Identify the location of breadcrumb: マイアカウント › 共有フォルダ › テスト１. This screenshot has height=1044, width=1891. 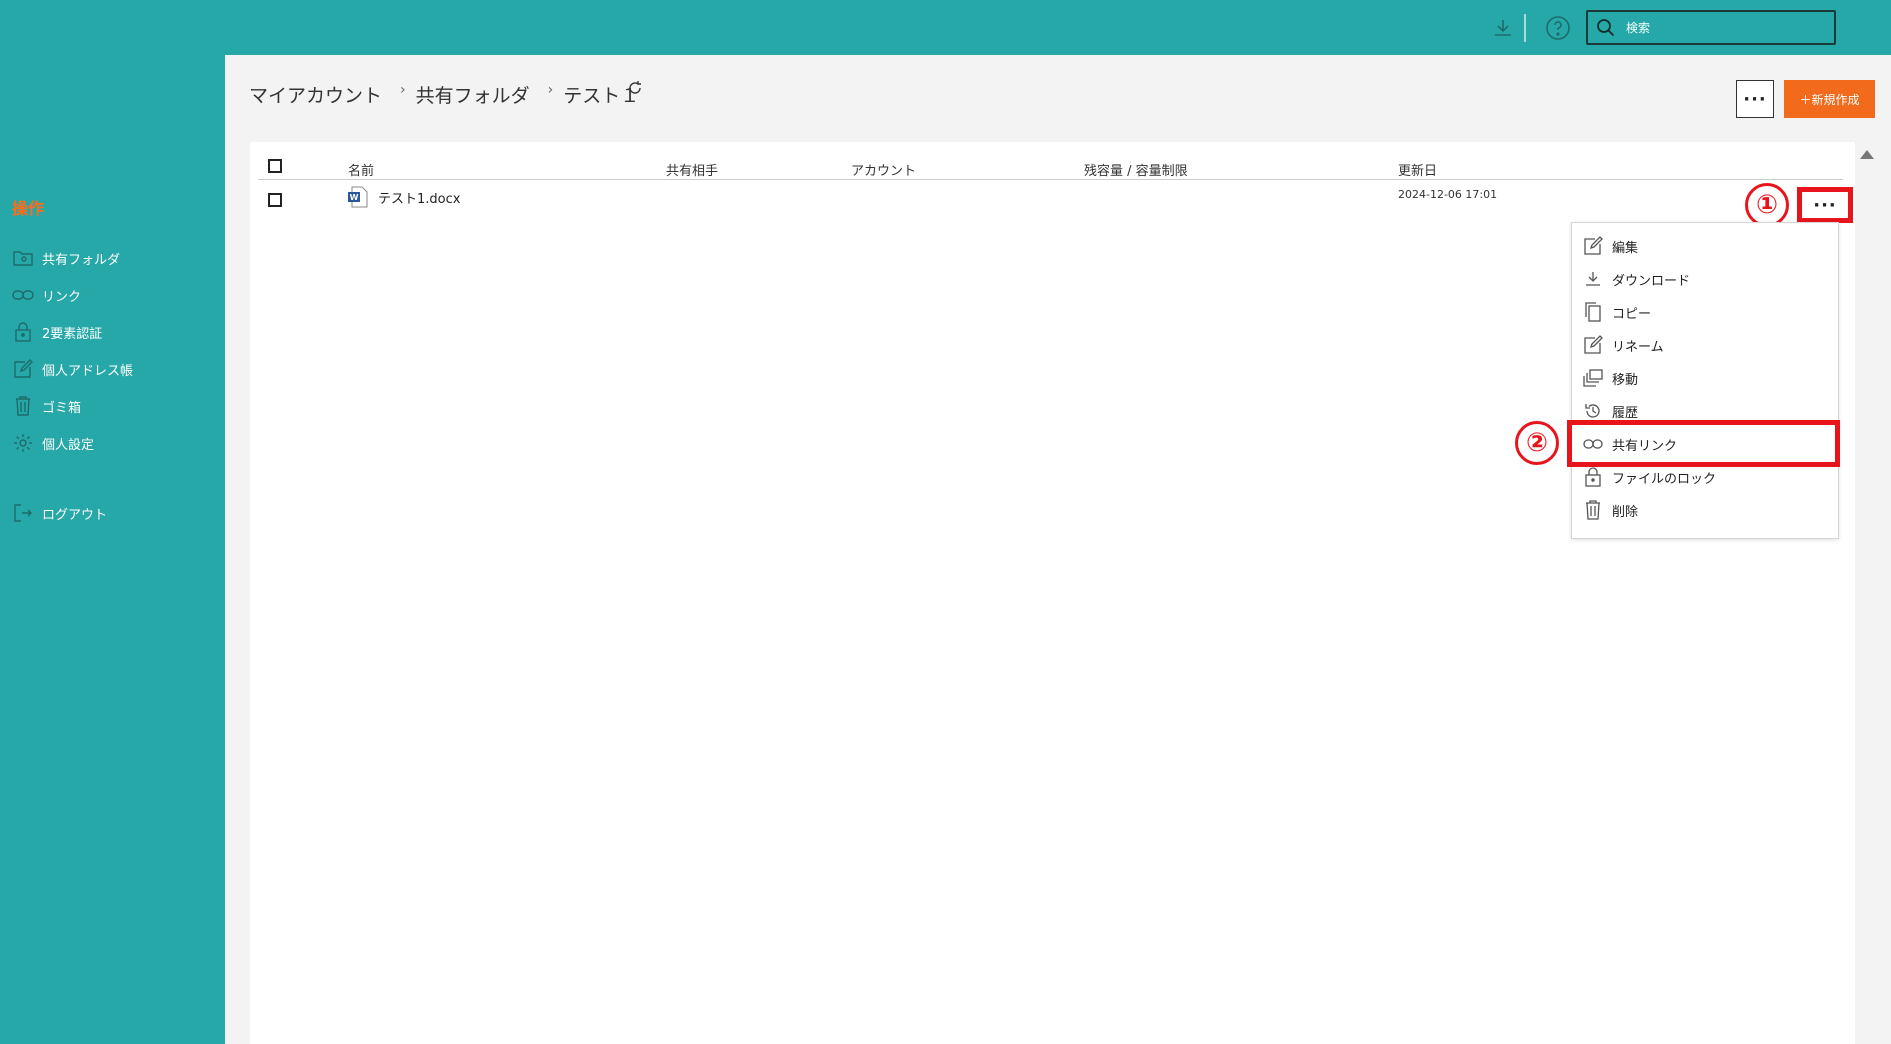
(453, 94).